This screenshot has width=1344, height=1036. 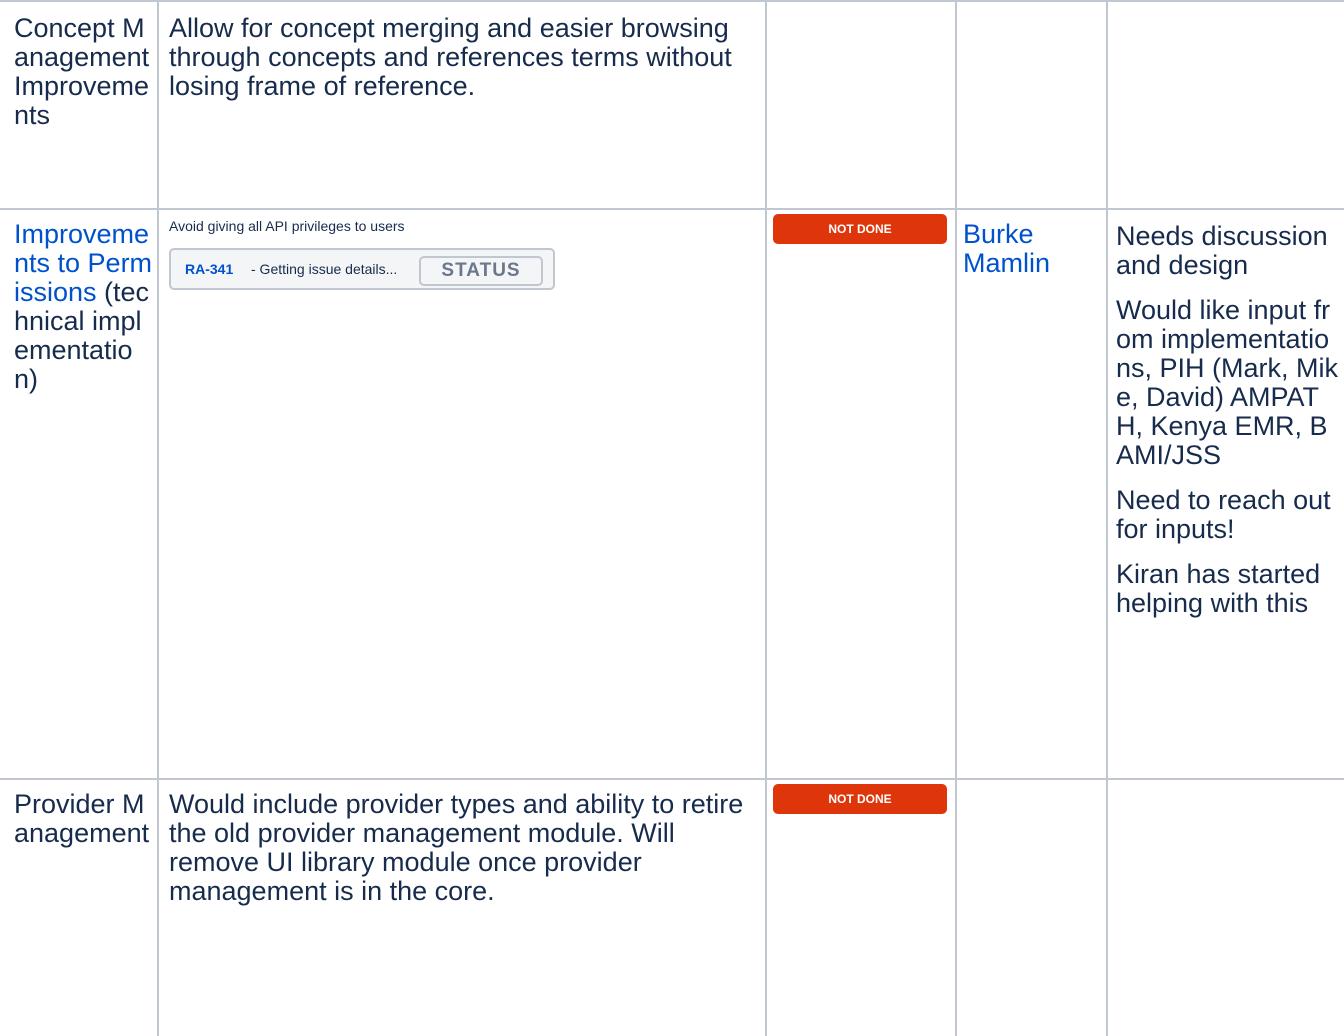 I want to click on note-paragraph: Kiran has started helping with this, so click(x=1218, y=588).